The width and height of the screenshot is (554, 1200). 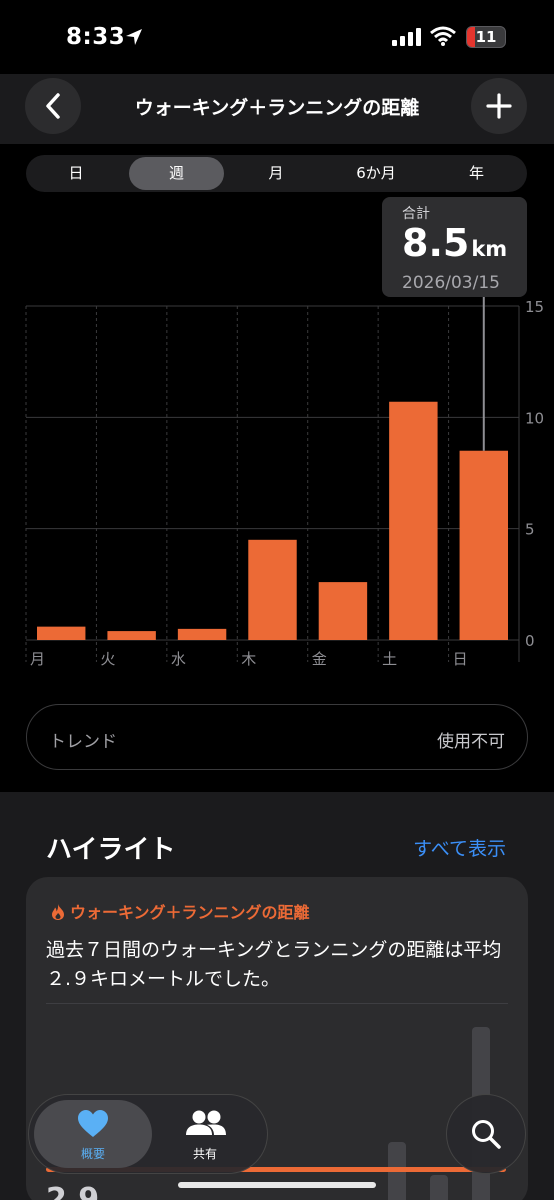 I want to click on x-tick-label: 金, so click(x=319, y=659).